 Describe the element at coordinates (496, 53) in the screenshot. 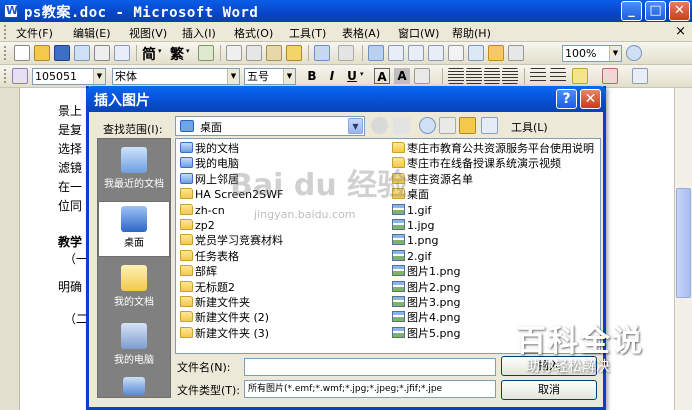

I see `document-map-icon` at that location.